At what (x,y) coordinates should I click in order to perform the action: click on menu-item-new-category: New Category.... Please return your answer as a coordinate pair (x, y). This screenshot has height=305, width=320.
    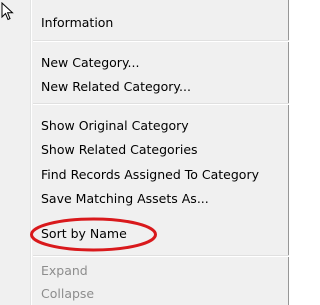
    Looking at the image, I should click on (90, 63).